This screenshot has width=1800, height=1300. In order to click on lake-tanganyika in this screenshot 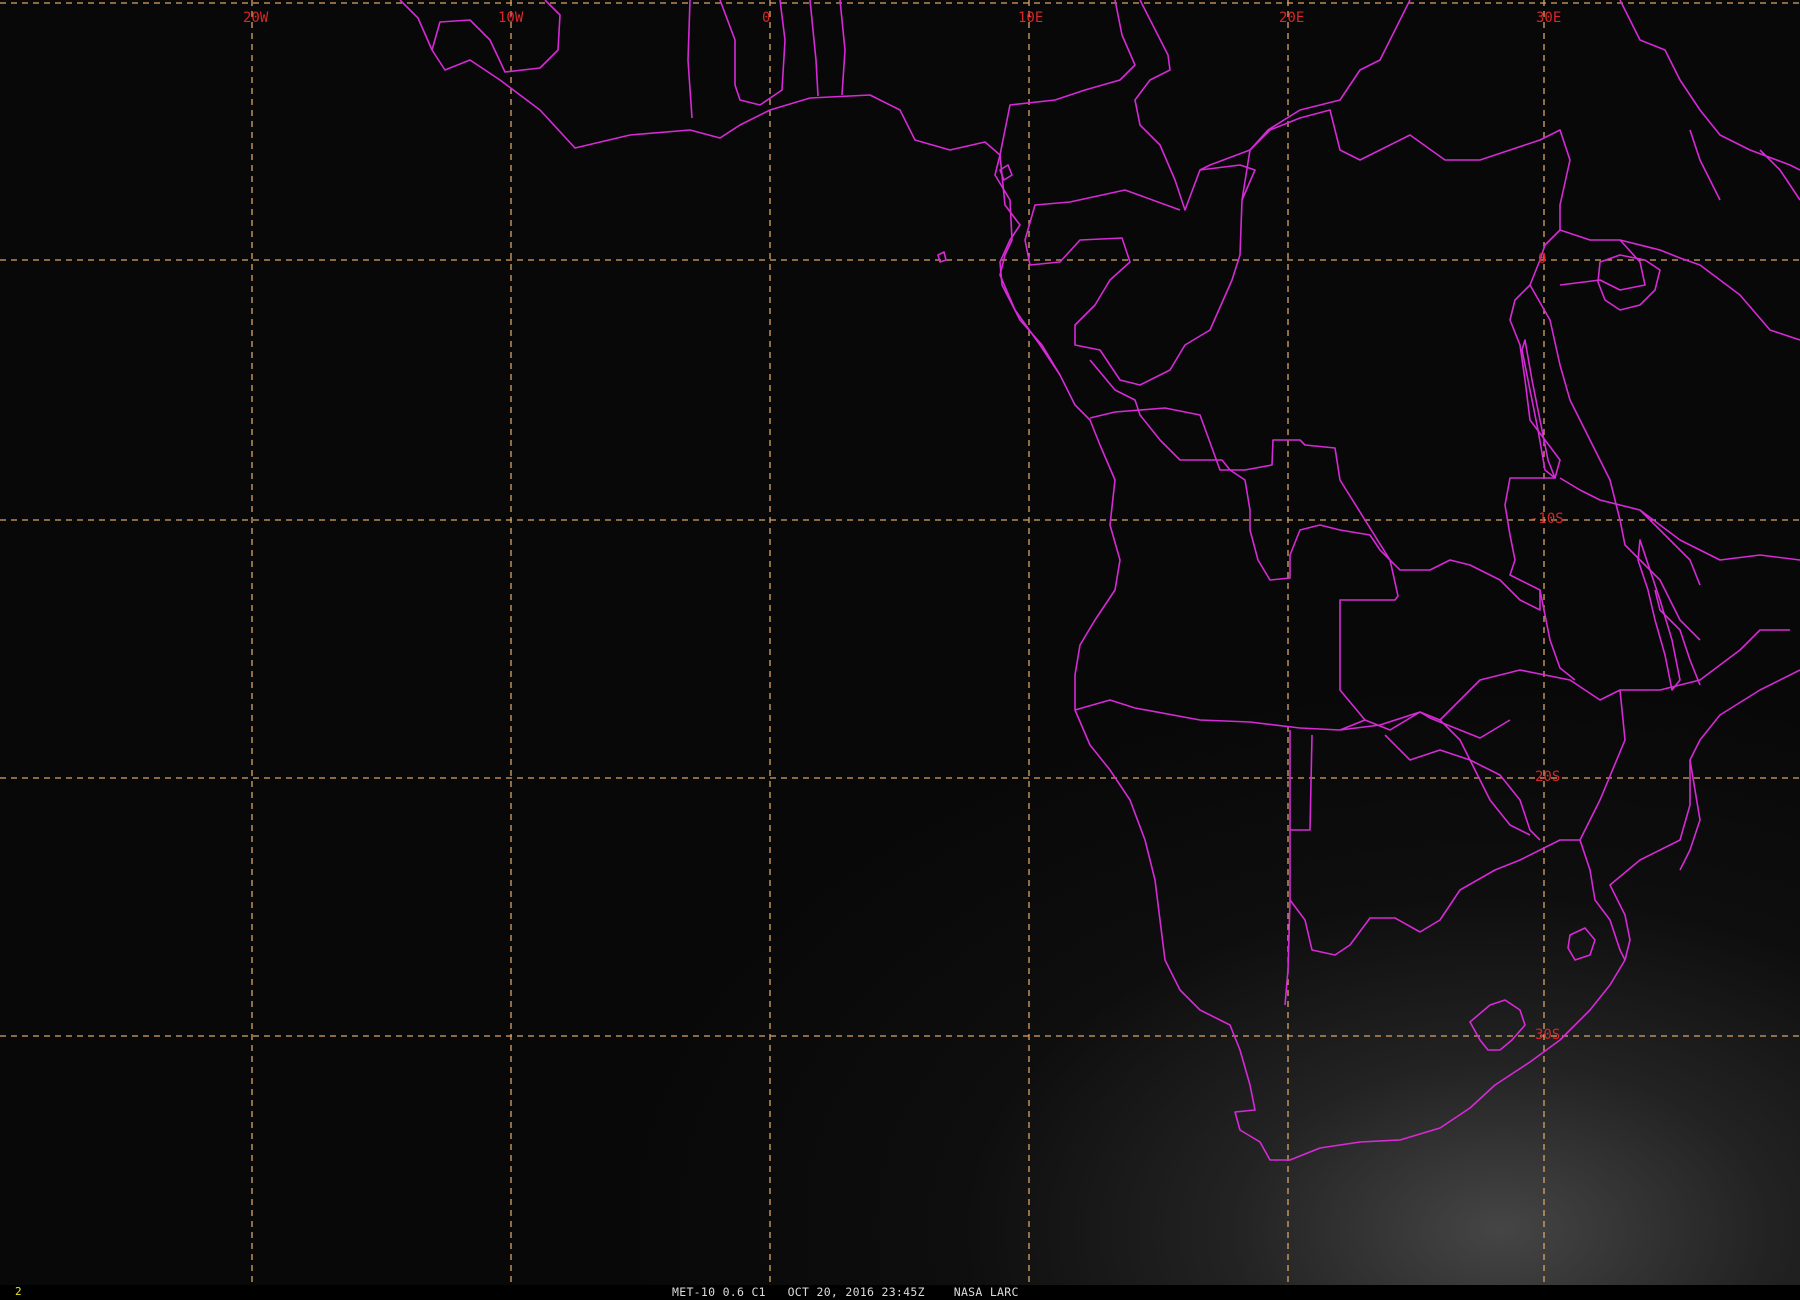, I will do `click(1538, 409)`.